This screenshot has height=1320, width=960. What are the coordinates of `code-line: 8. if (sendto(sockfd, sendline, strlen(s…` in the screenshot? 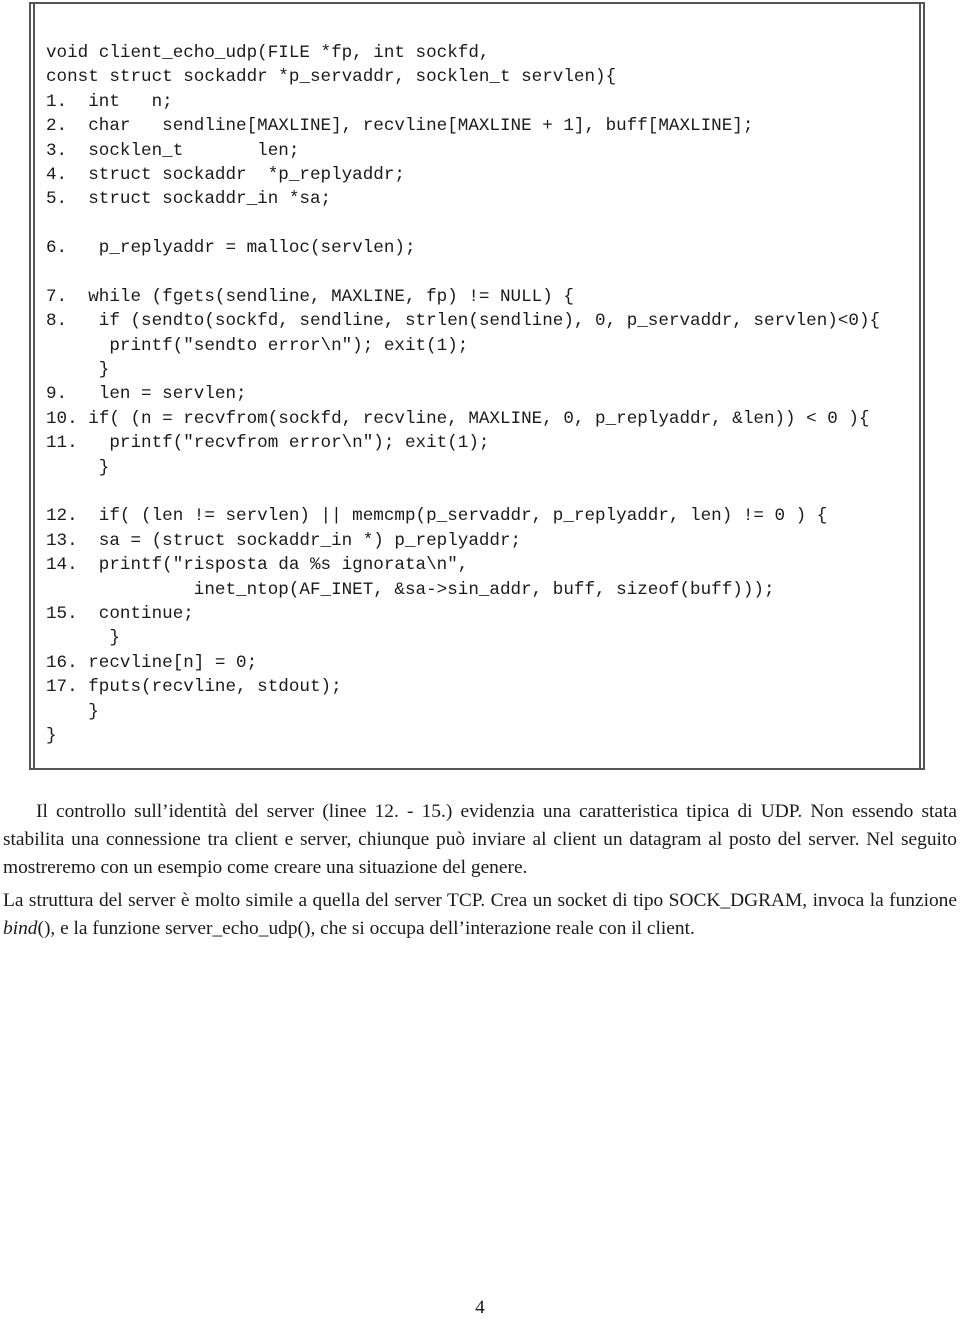 It's located at (463, 321).